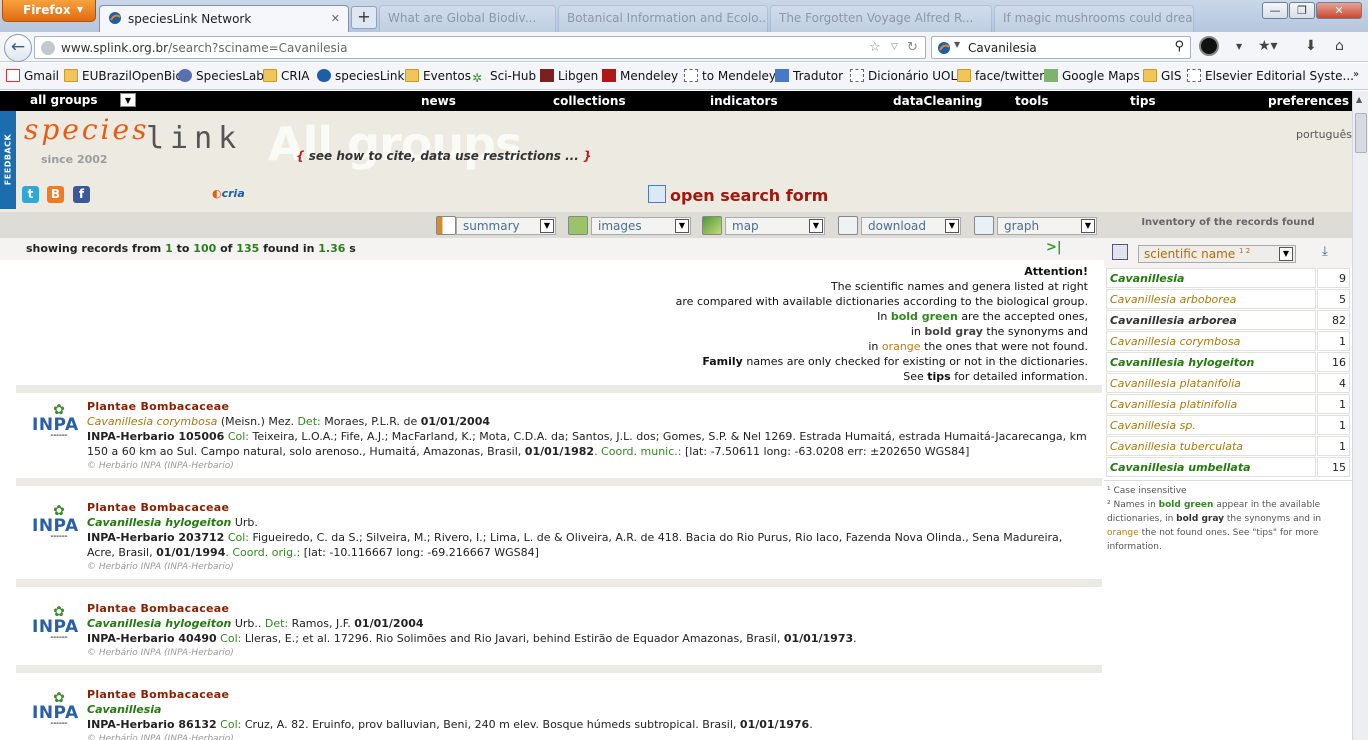  What do you see at coordinates (730, 76) in the screenshot?
I see `bookmark-to-mendeley: to Mendeley` at bounding box center [730, 76].